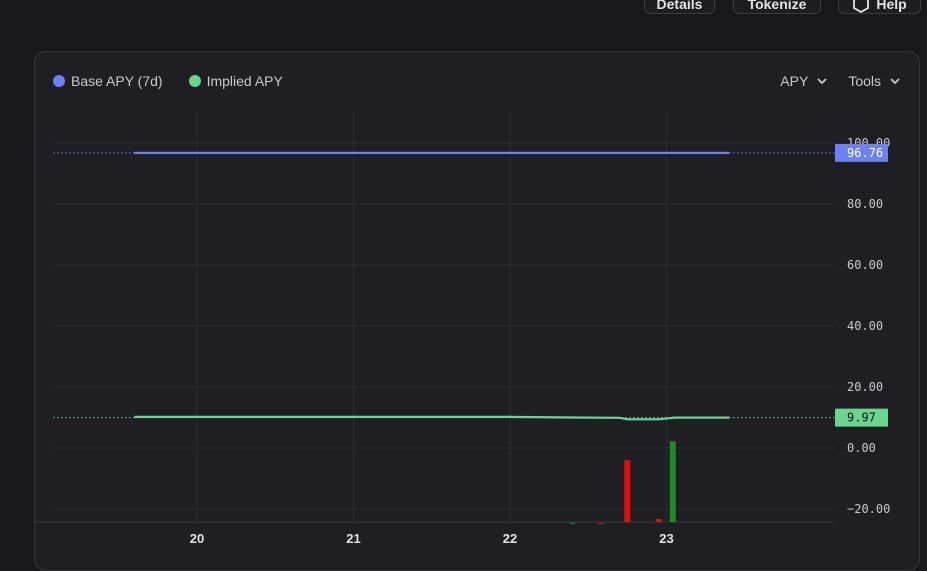  I want to click on y-tick-label: −20.00, so click(868, 509).